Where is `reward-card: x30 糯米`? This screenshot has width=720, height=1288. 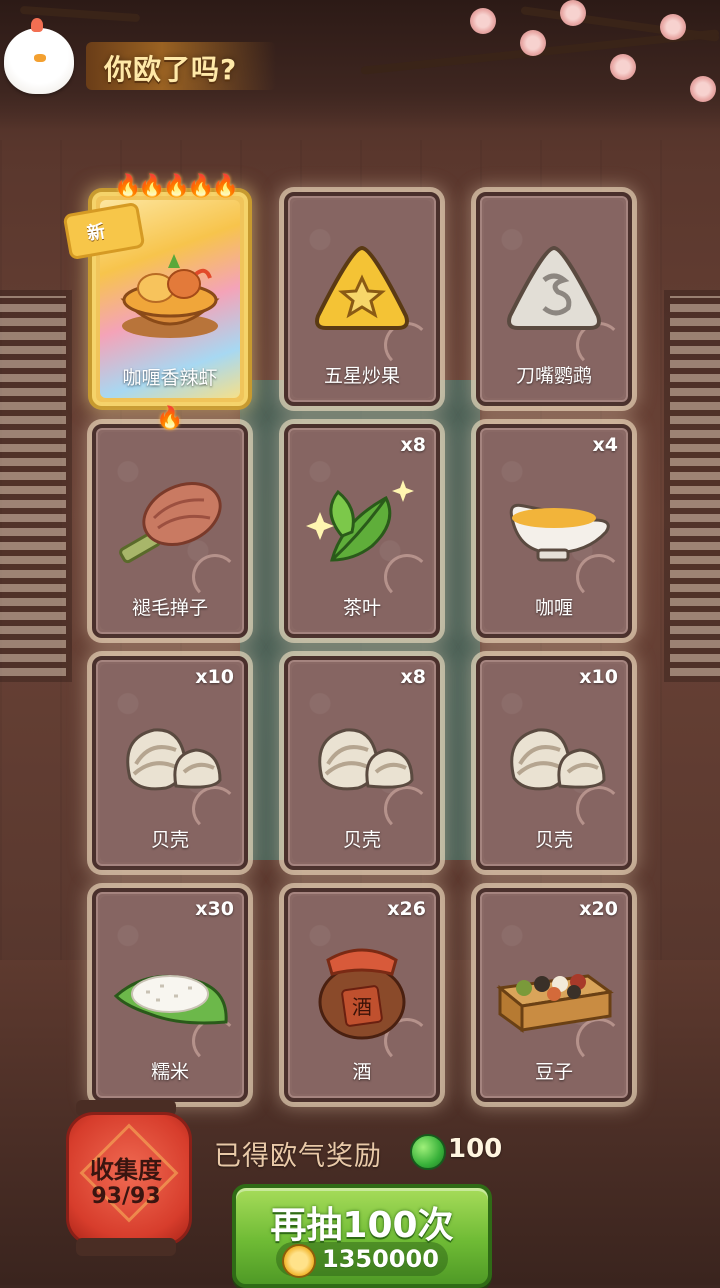
reward-card: x30 糯米 is located at coordinates (170, 995).